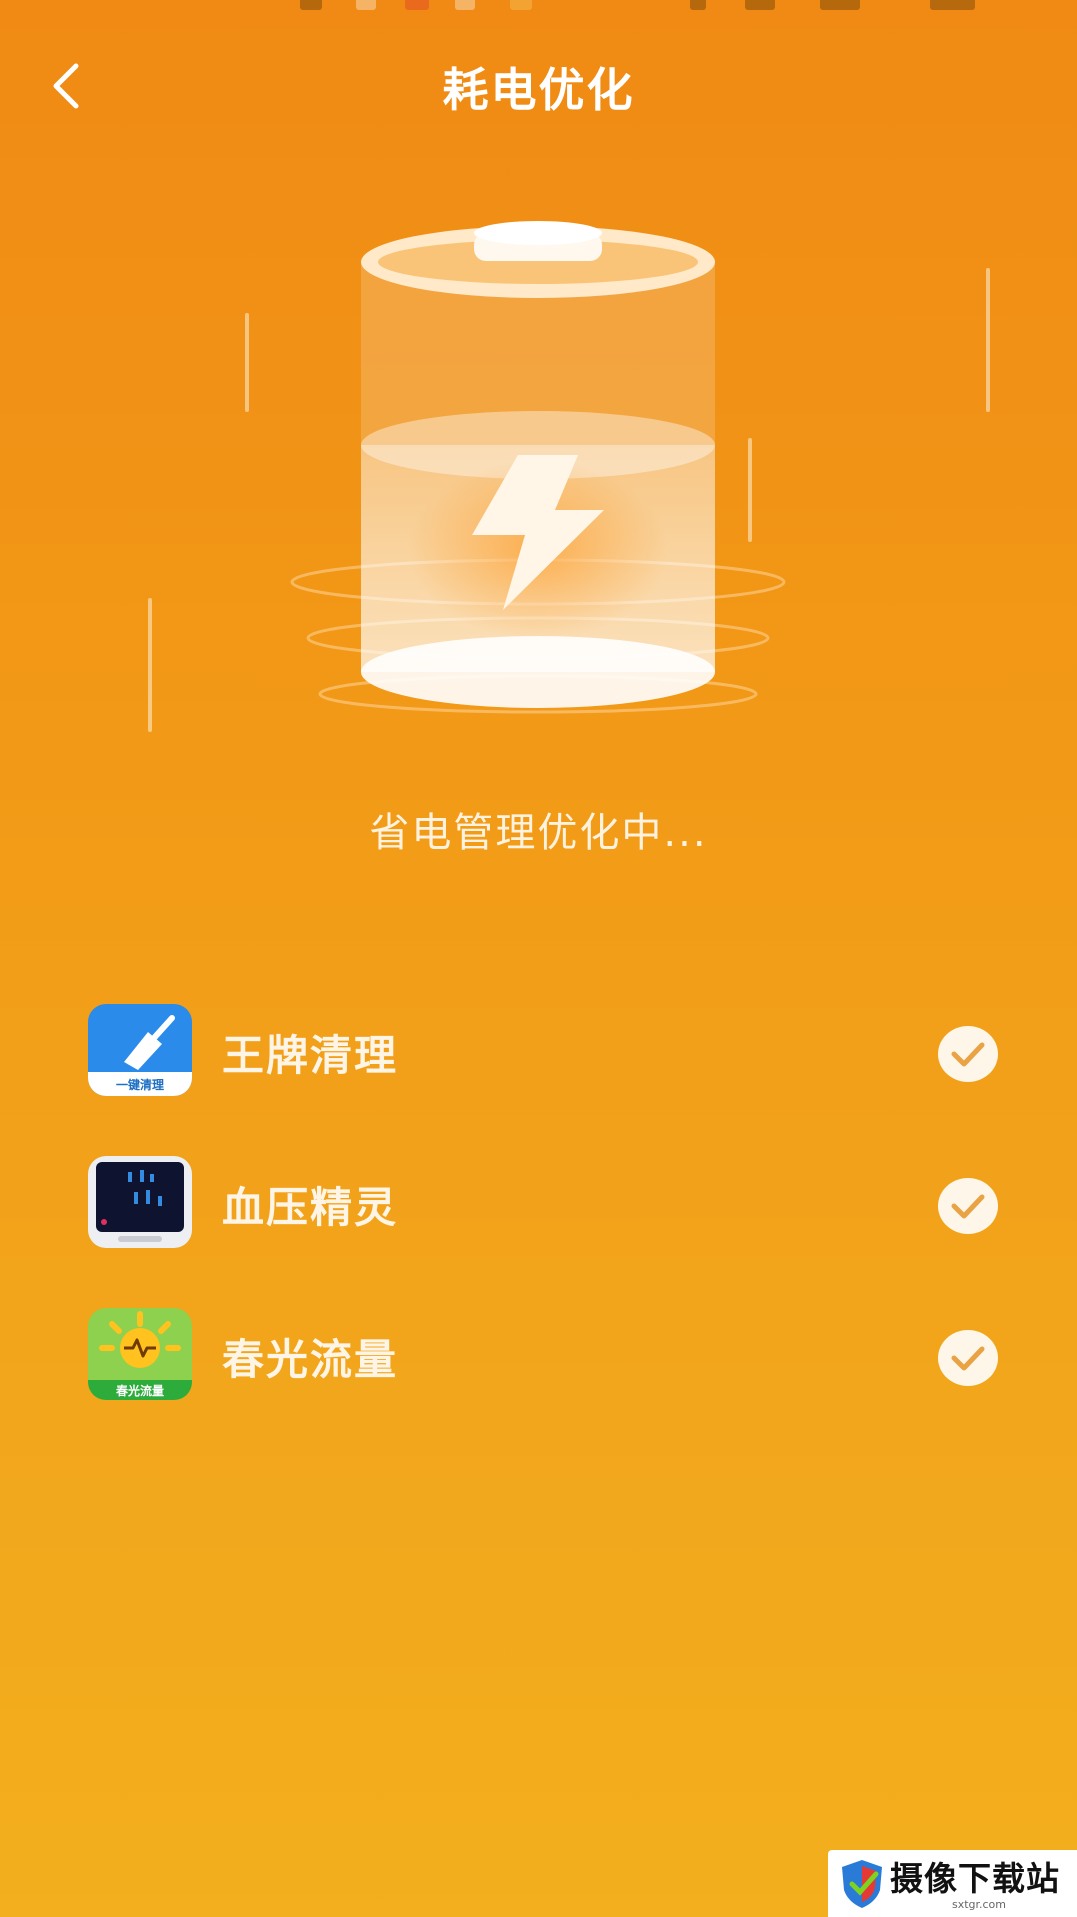  I want to click on list-item: 春光流量 春光流量, so click(543, 1380).